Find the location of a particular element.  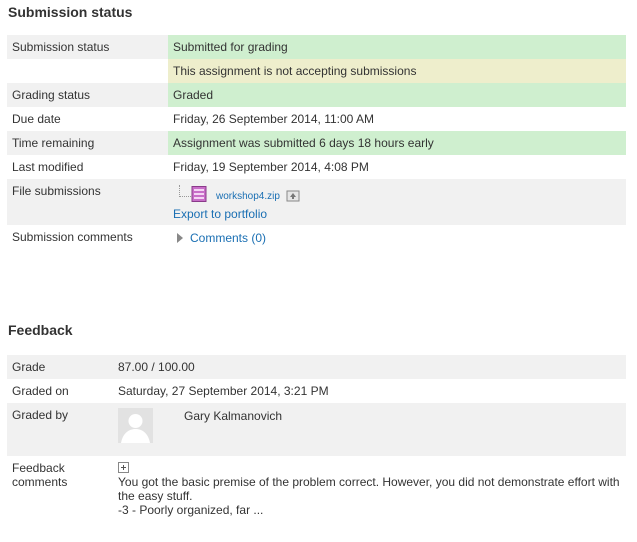

comments-toggle: Comments (0) is located at coordinates (221, 238).